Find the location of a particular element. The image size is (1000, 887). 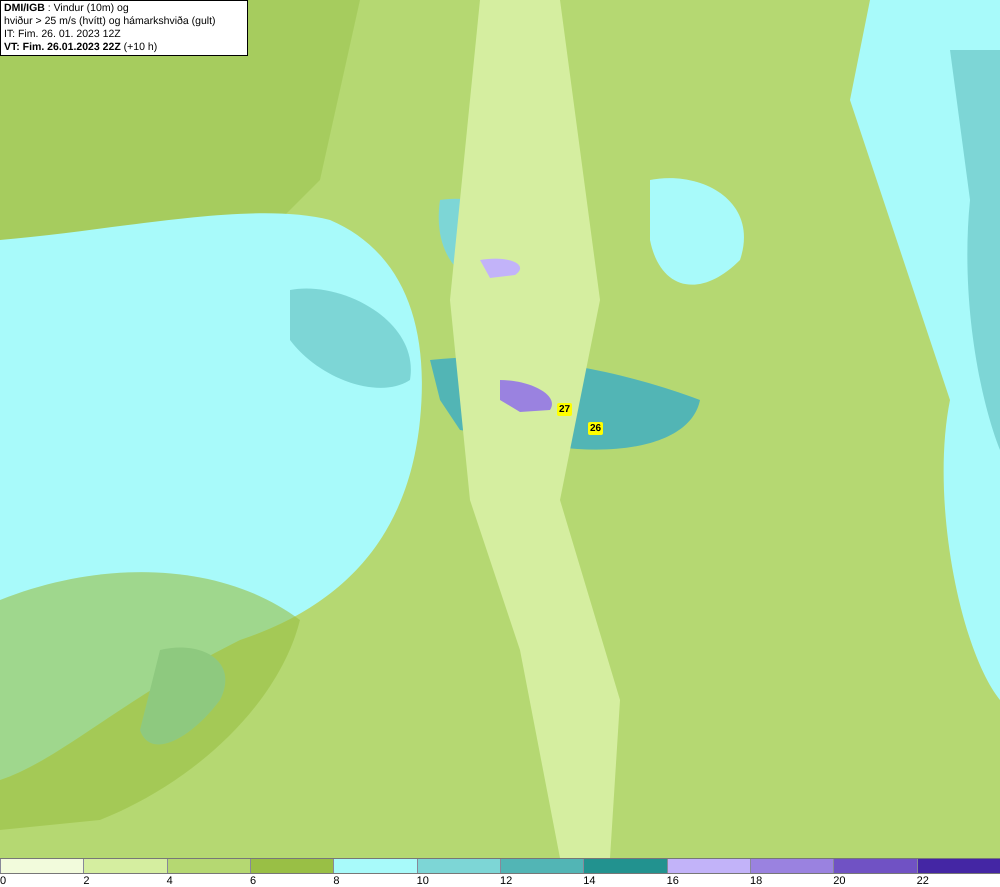

legend-tick-label: 0 is located at coordinates (3, 881).